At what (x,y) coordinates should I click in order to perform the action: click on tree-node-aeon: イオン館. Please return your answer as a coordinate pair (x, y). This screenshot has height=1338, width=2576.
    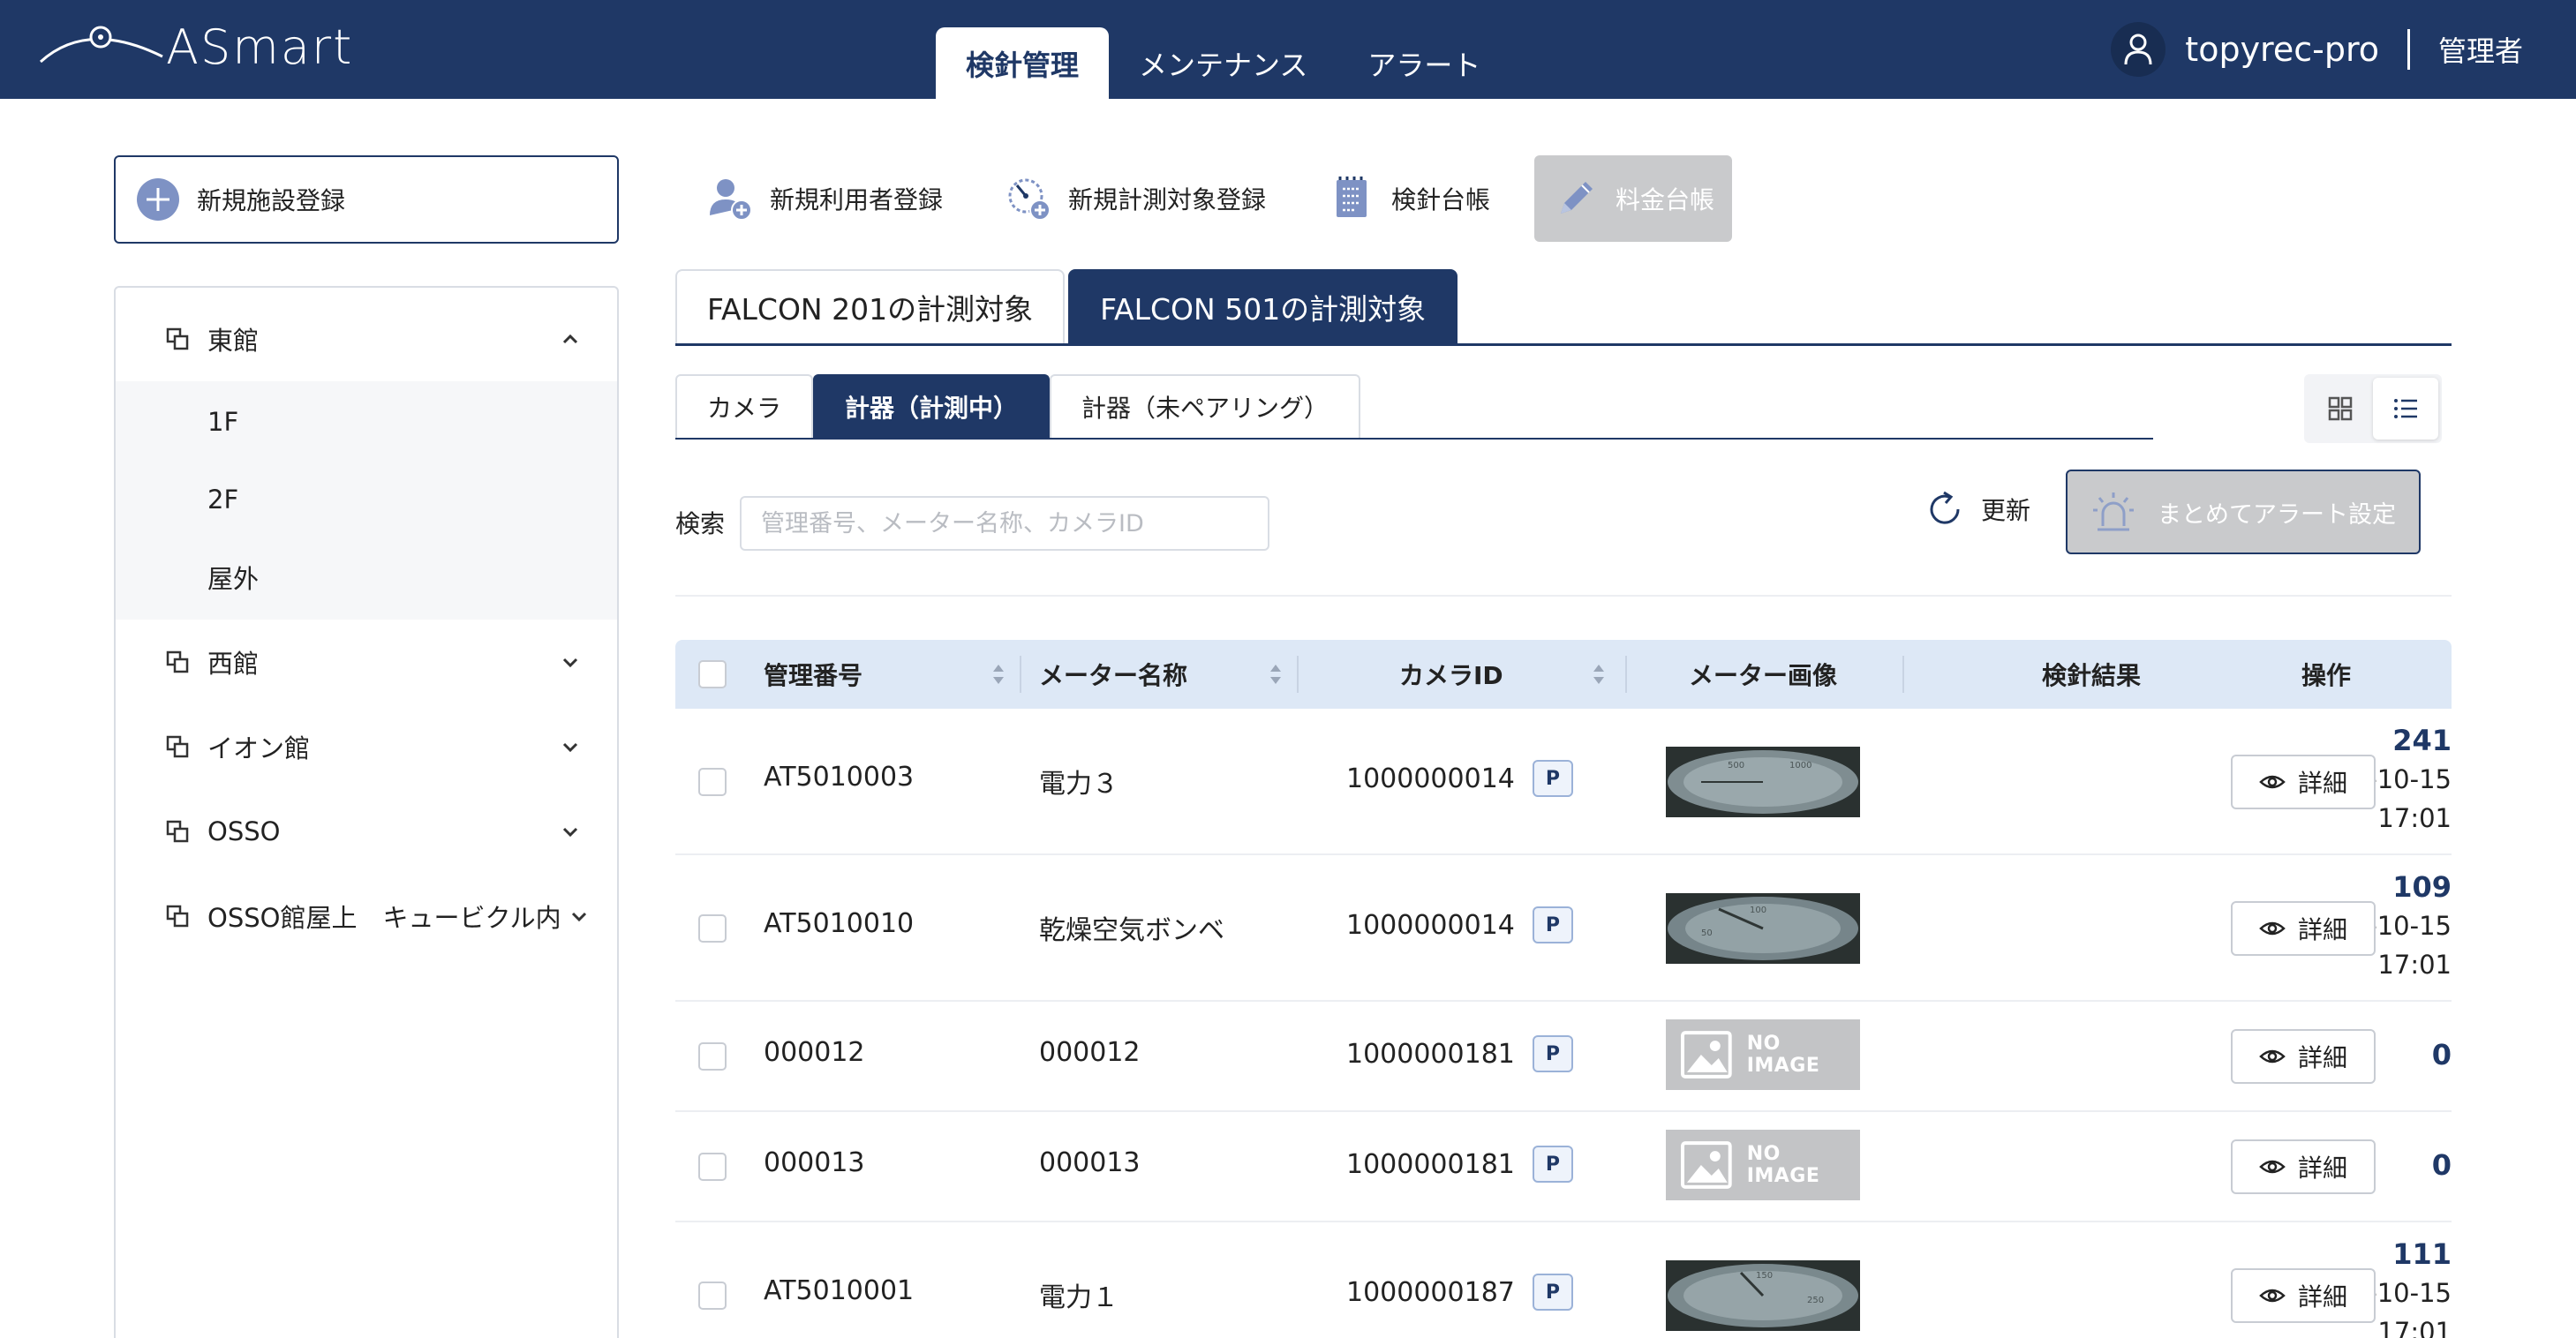
    Looking at the image, I should click on (367, 746).